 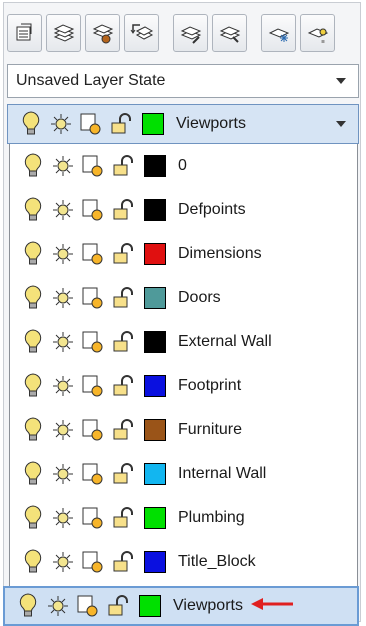 I want to click on layer-row: Title_Block, so click(x=183, y=562).